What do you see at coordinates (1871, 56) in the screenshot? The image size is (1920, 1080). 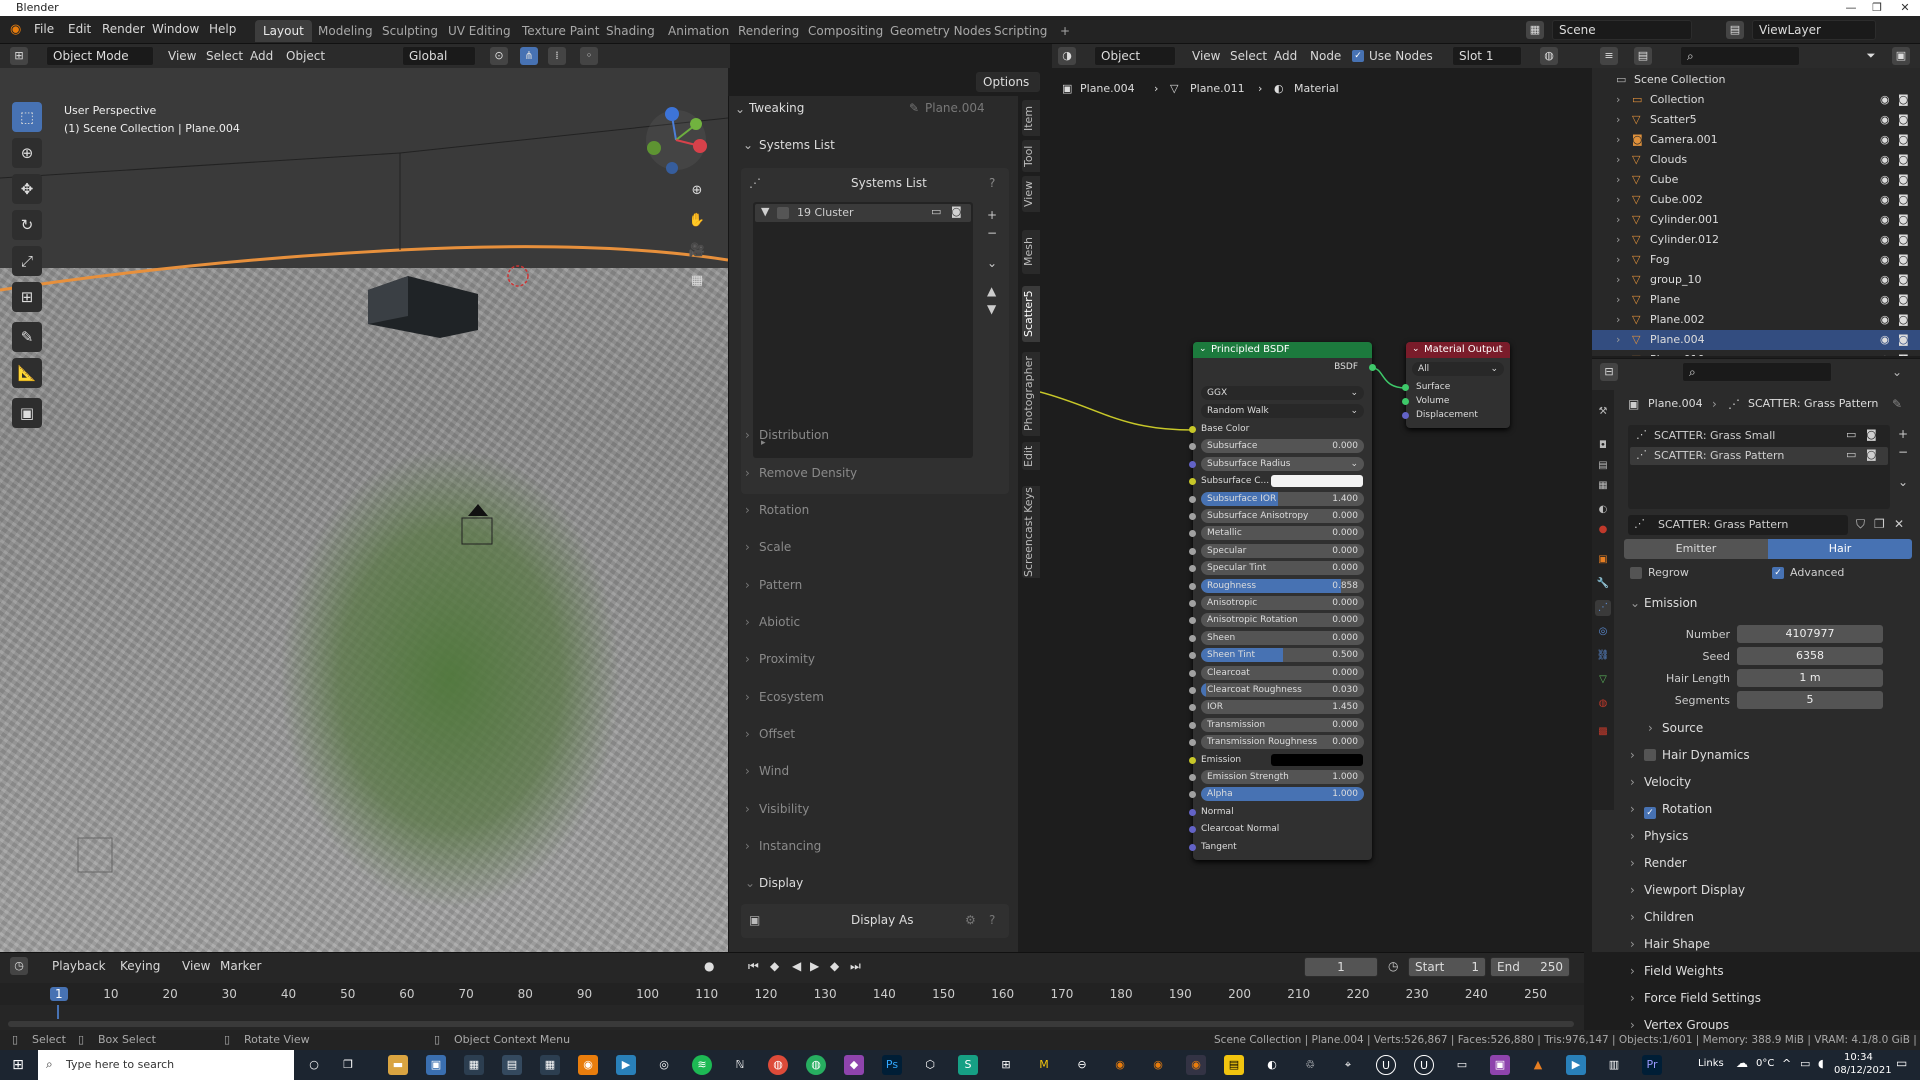 I see `filter-icon: ⏷` at bounding box center [1871, 56].